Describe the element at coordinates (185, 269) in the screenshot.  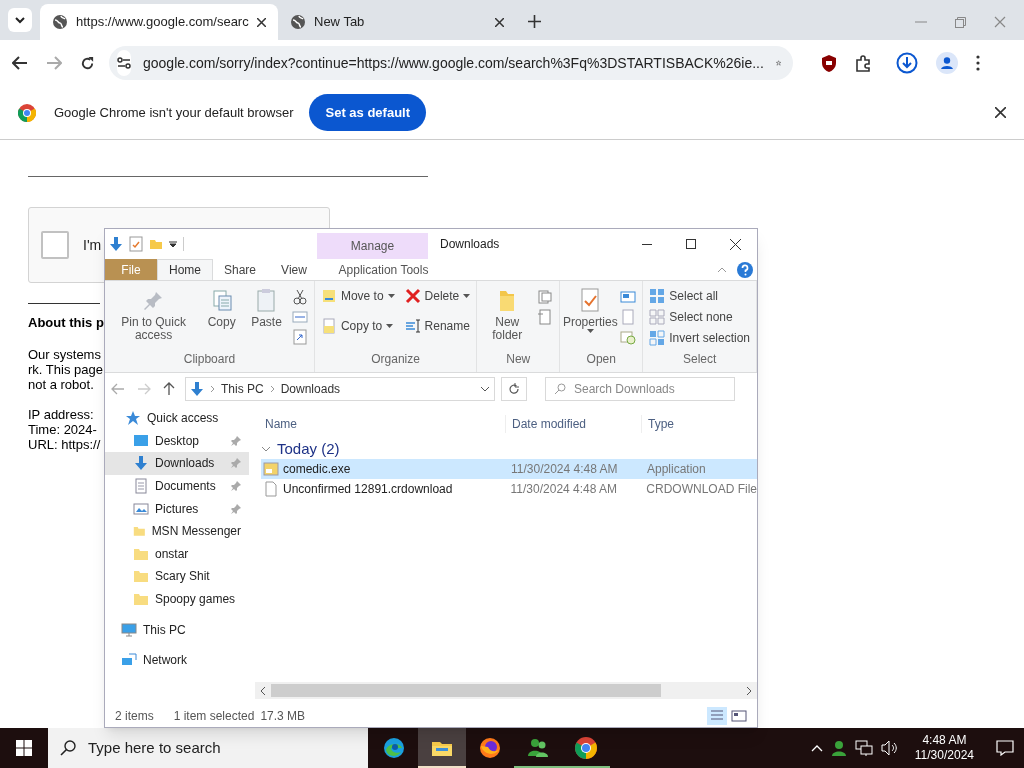
I see `ribbon-tab: Home` at that location.